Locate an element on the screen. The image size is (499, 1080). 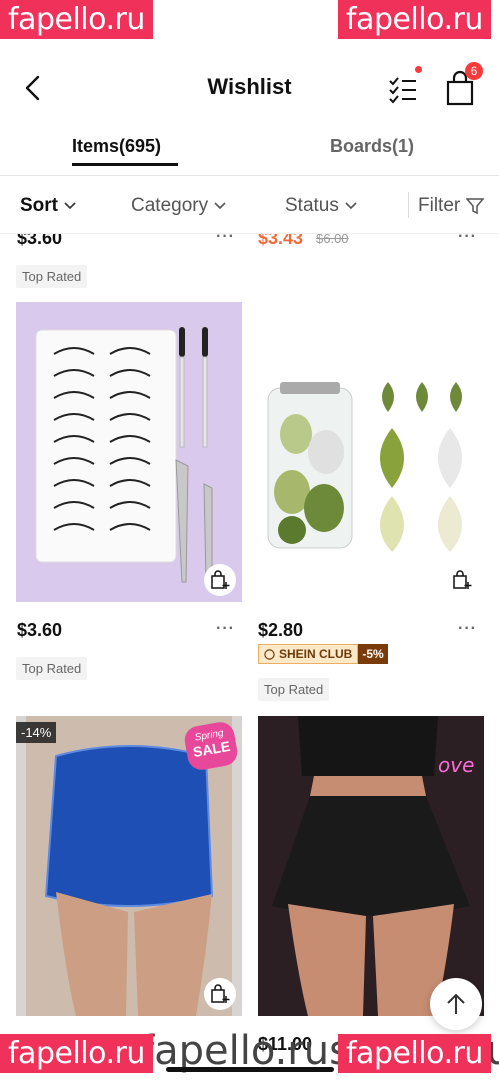
product-original-price: $6.00 is located at coordinates (332, 240).